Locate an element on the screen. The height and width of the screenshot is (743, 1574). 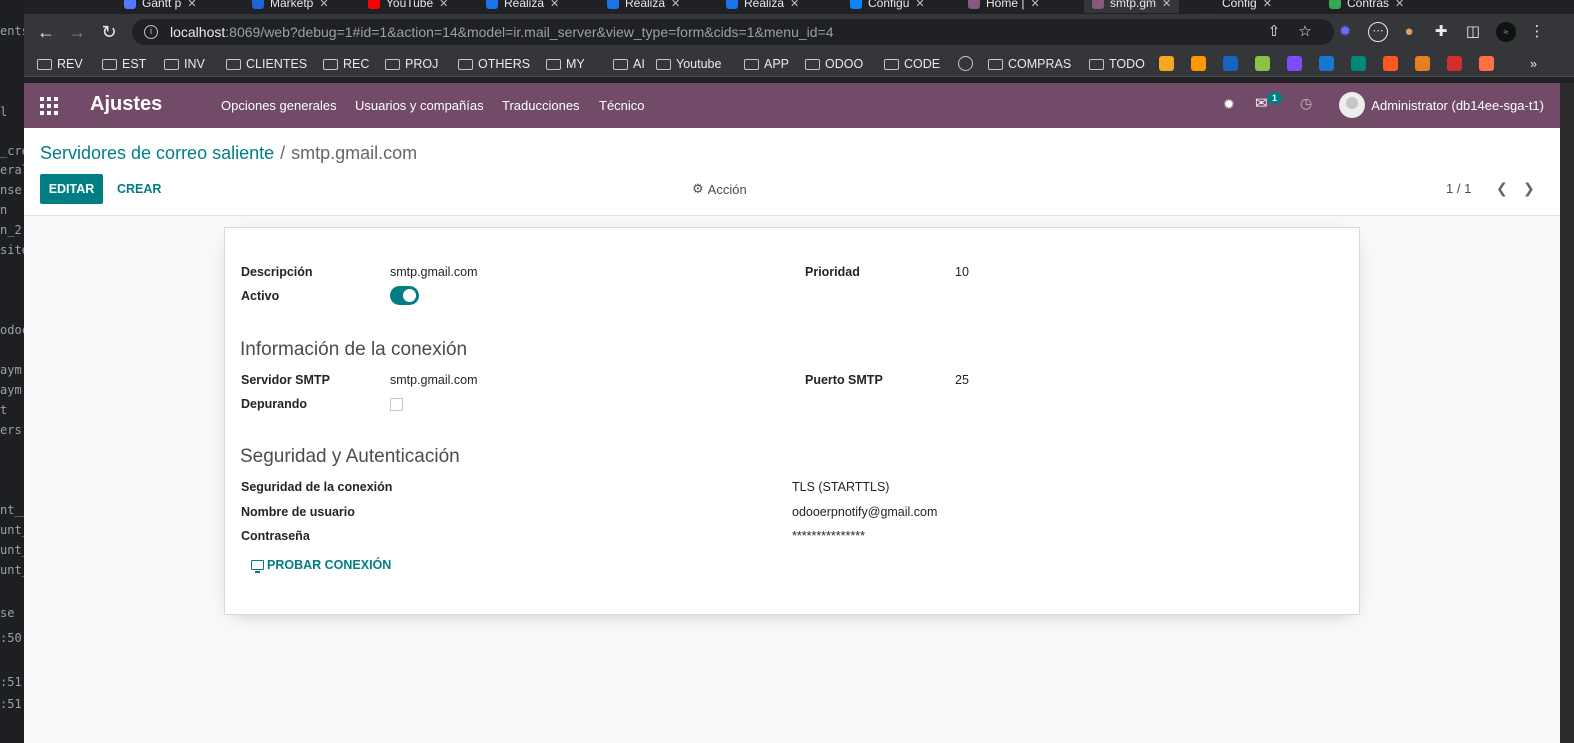
bookmark-folder: ODOO is located at coordinates (834, 64).